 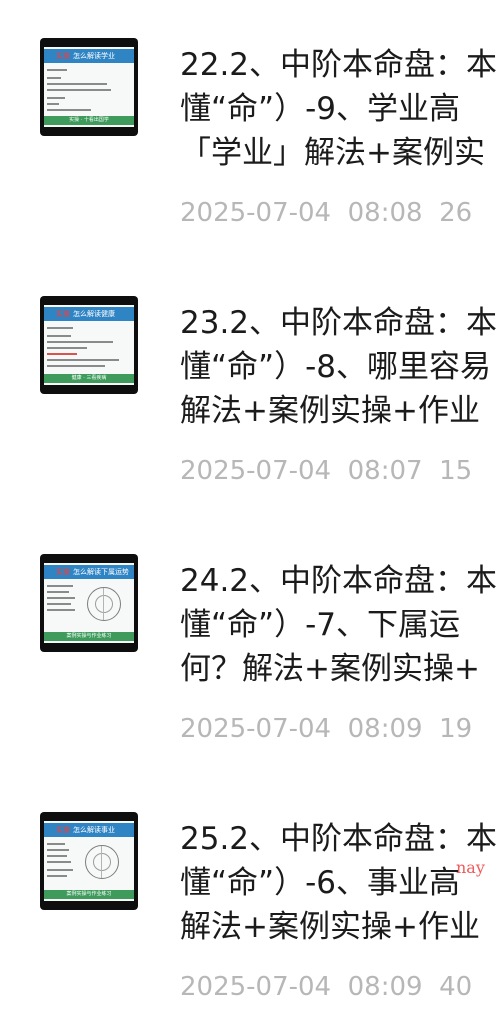 What do you see at coordinates (339, 839) in the screenshot?
I see `title-line: 25.2、中阶本命盘：本` at bounding box center [339, 839].